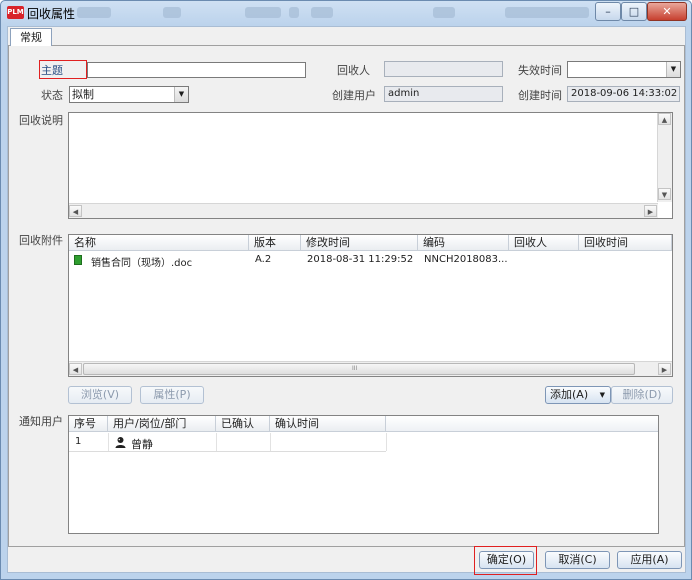 This screenshot has height=580, width=692. I want to click on user-icon, so click(120, 442).